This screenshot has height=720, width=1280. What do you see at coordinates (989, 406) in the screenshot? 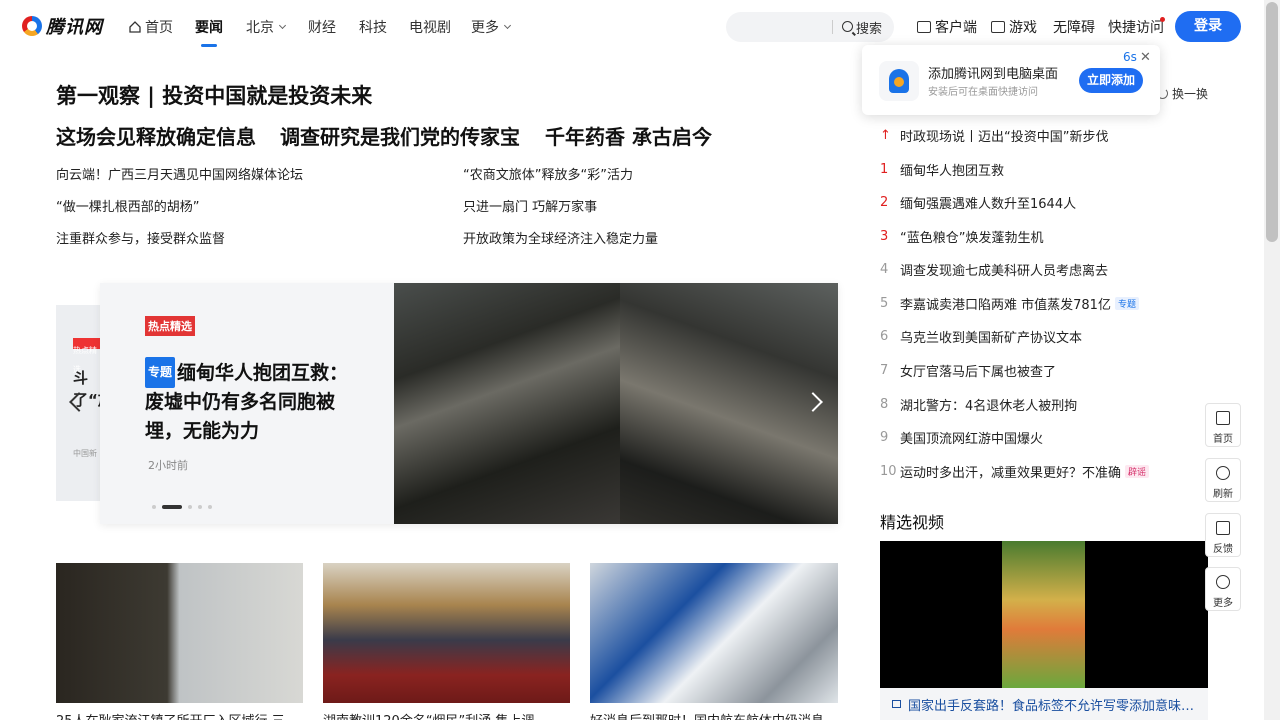
I see `hot-title: 湖北警方：4名退休老人被刑拘` at bounding box center [989, 406].